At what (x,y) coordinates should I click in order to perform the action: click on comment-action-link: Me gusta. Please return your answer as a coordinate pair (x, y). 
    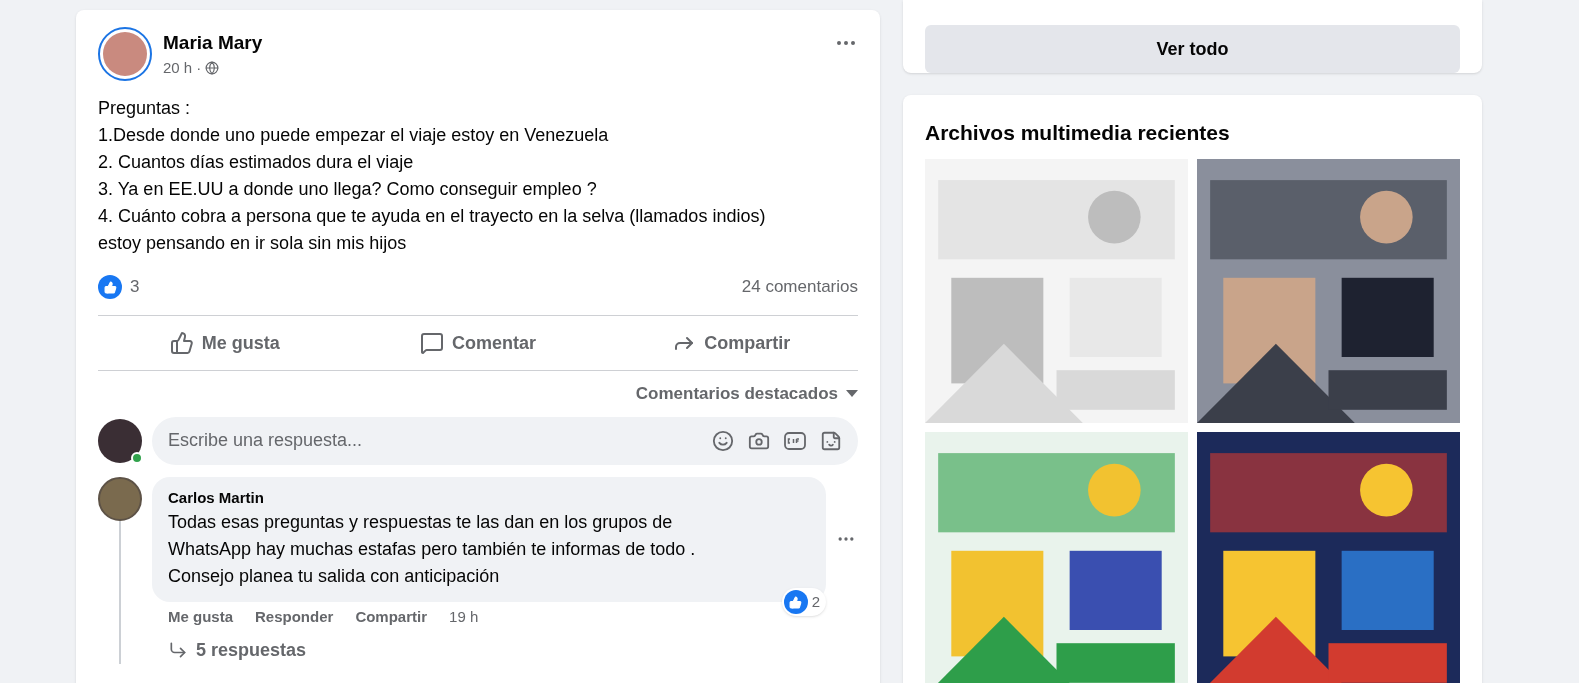
    Looking at the image, I should click on (200, 617).